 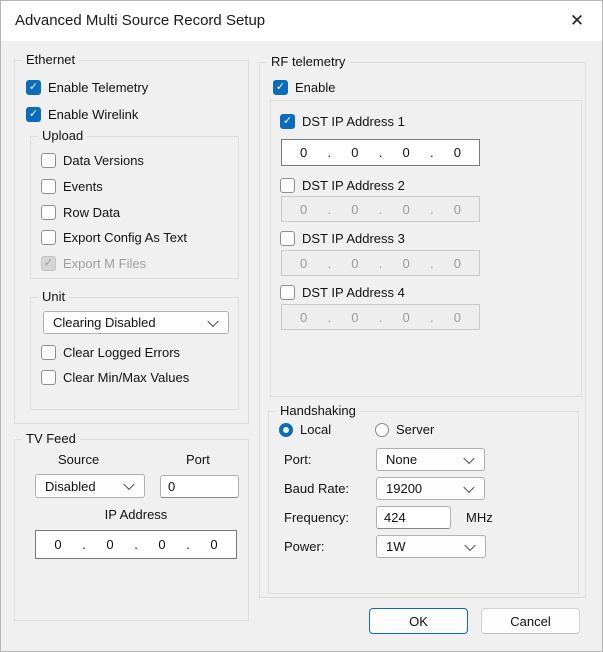 What do you see at coordinates (577, 21) in the screenshot?
I see `close-icon: ✕` at bounding box center [577, 21].